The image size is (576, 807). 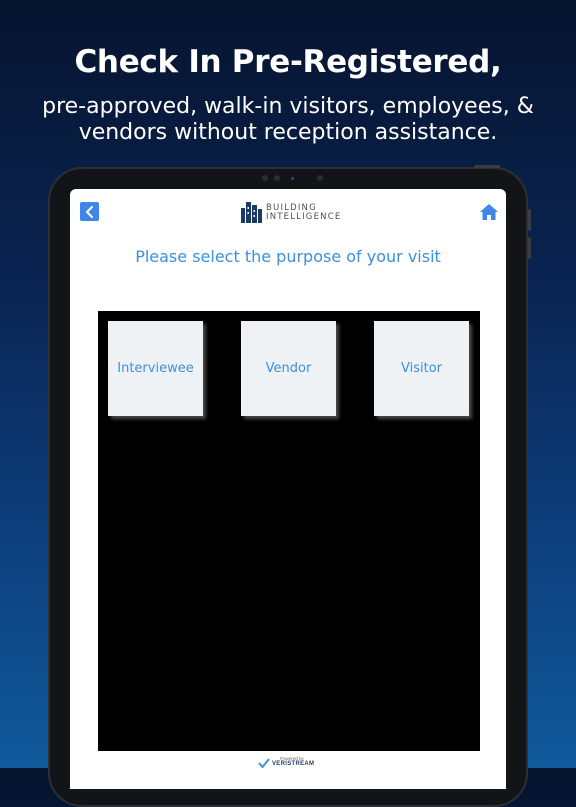 What do you see at coordinates (288, 256) in the screenshot?
I see `visit-purpose-prompt: Please select the purpose of your visit` at bounding box center [288, 256].